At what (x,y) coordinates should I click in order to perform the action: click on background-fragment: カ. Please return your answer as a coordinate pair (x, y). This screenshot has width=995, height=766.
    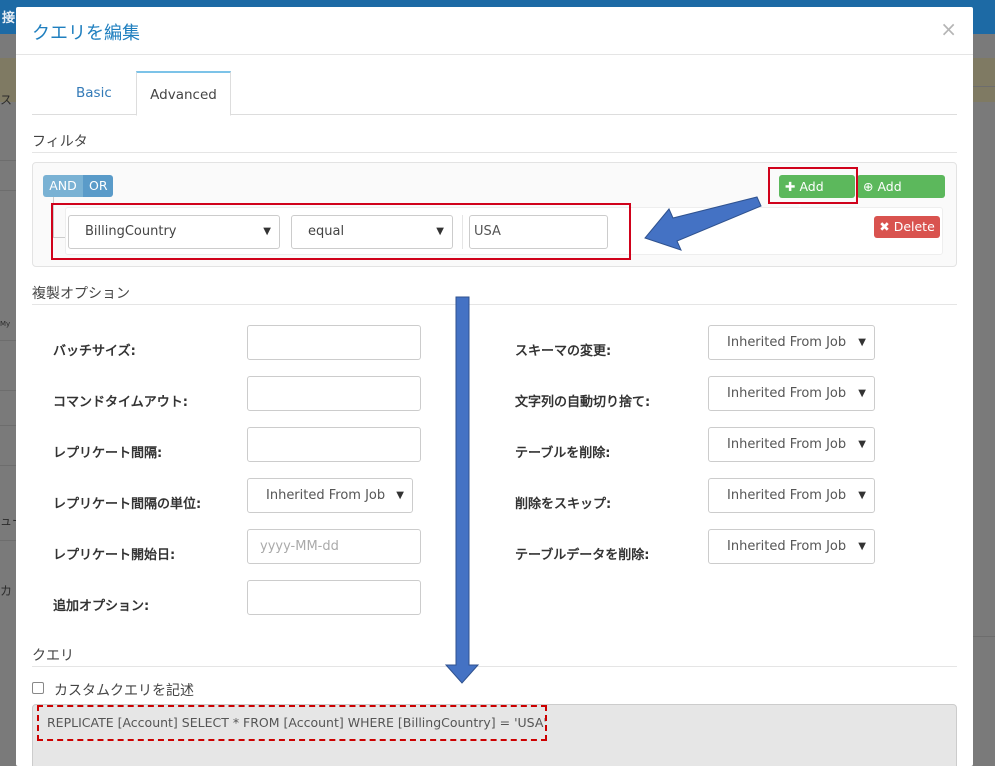
    Looking at the image, I should click on (6, 591).